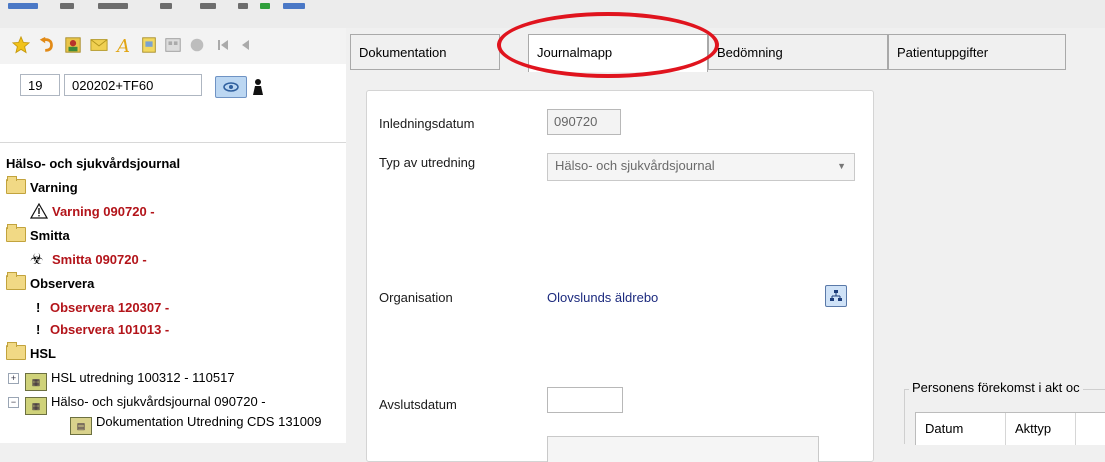 This screenshot has height=462, width=1105. What do you see at coordinates (143, 377) in the screenshot?
I see `tree-item-label: HSL utredning 100312 - 110517` at bounding box center [143, 377].